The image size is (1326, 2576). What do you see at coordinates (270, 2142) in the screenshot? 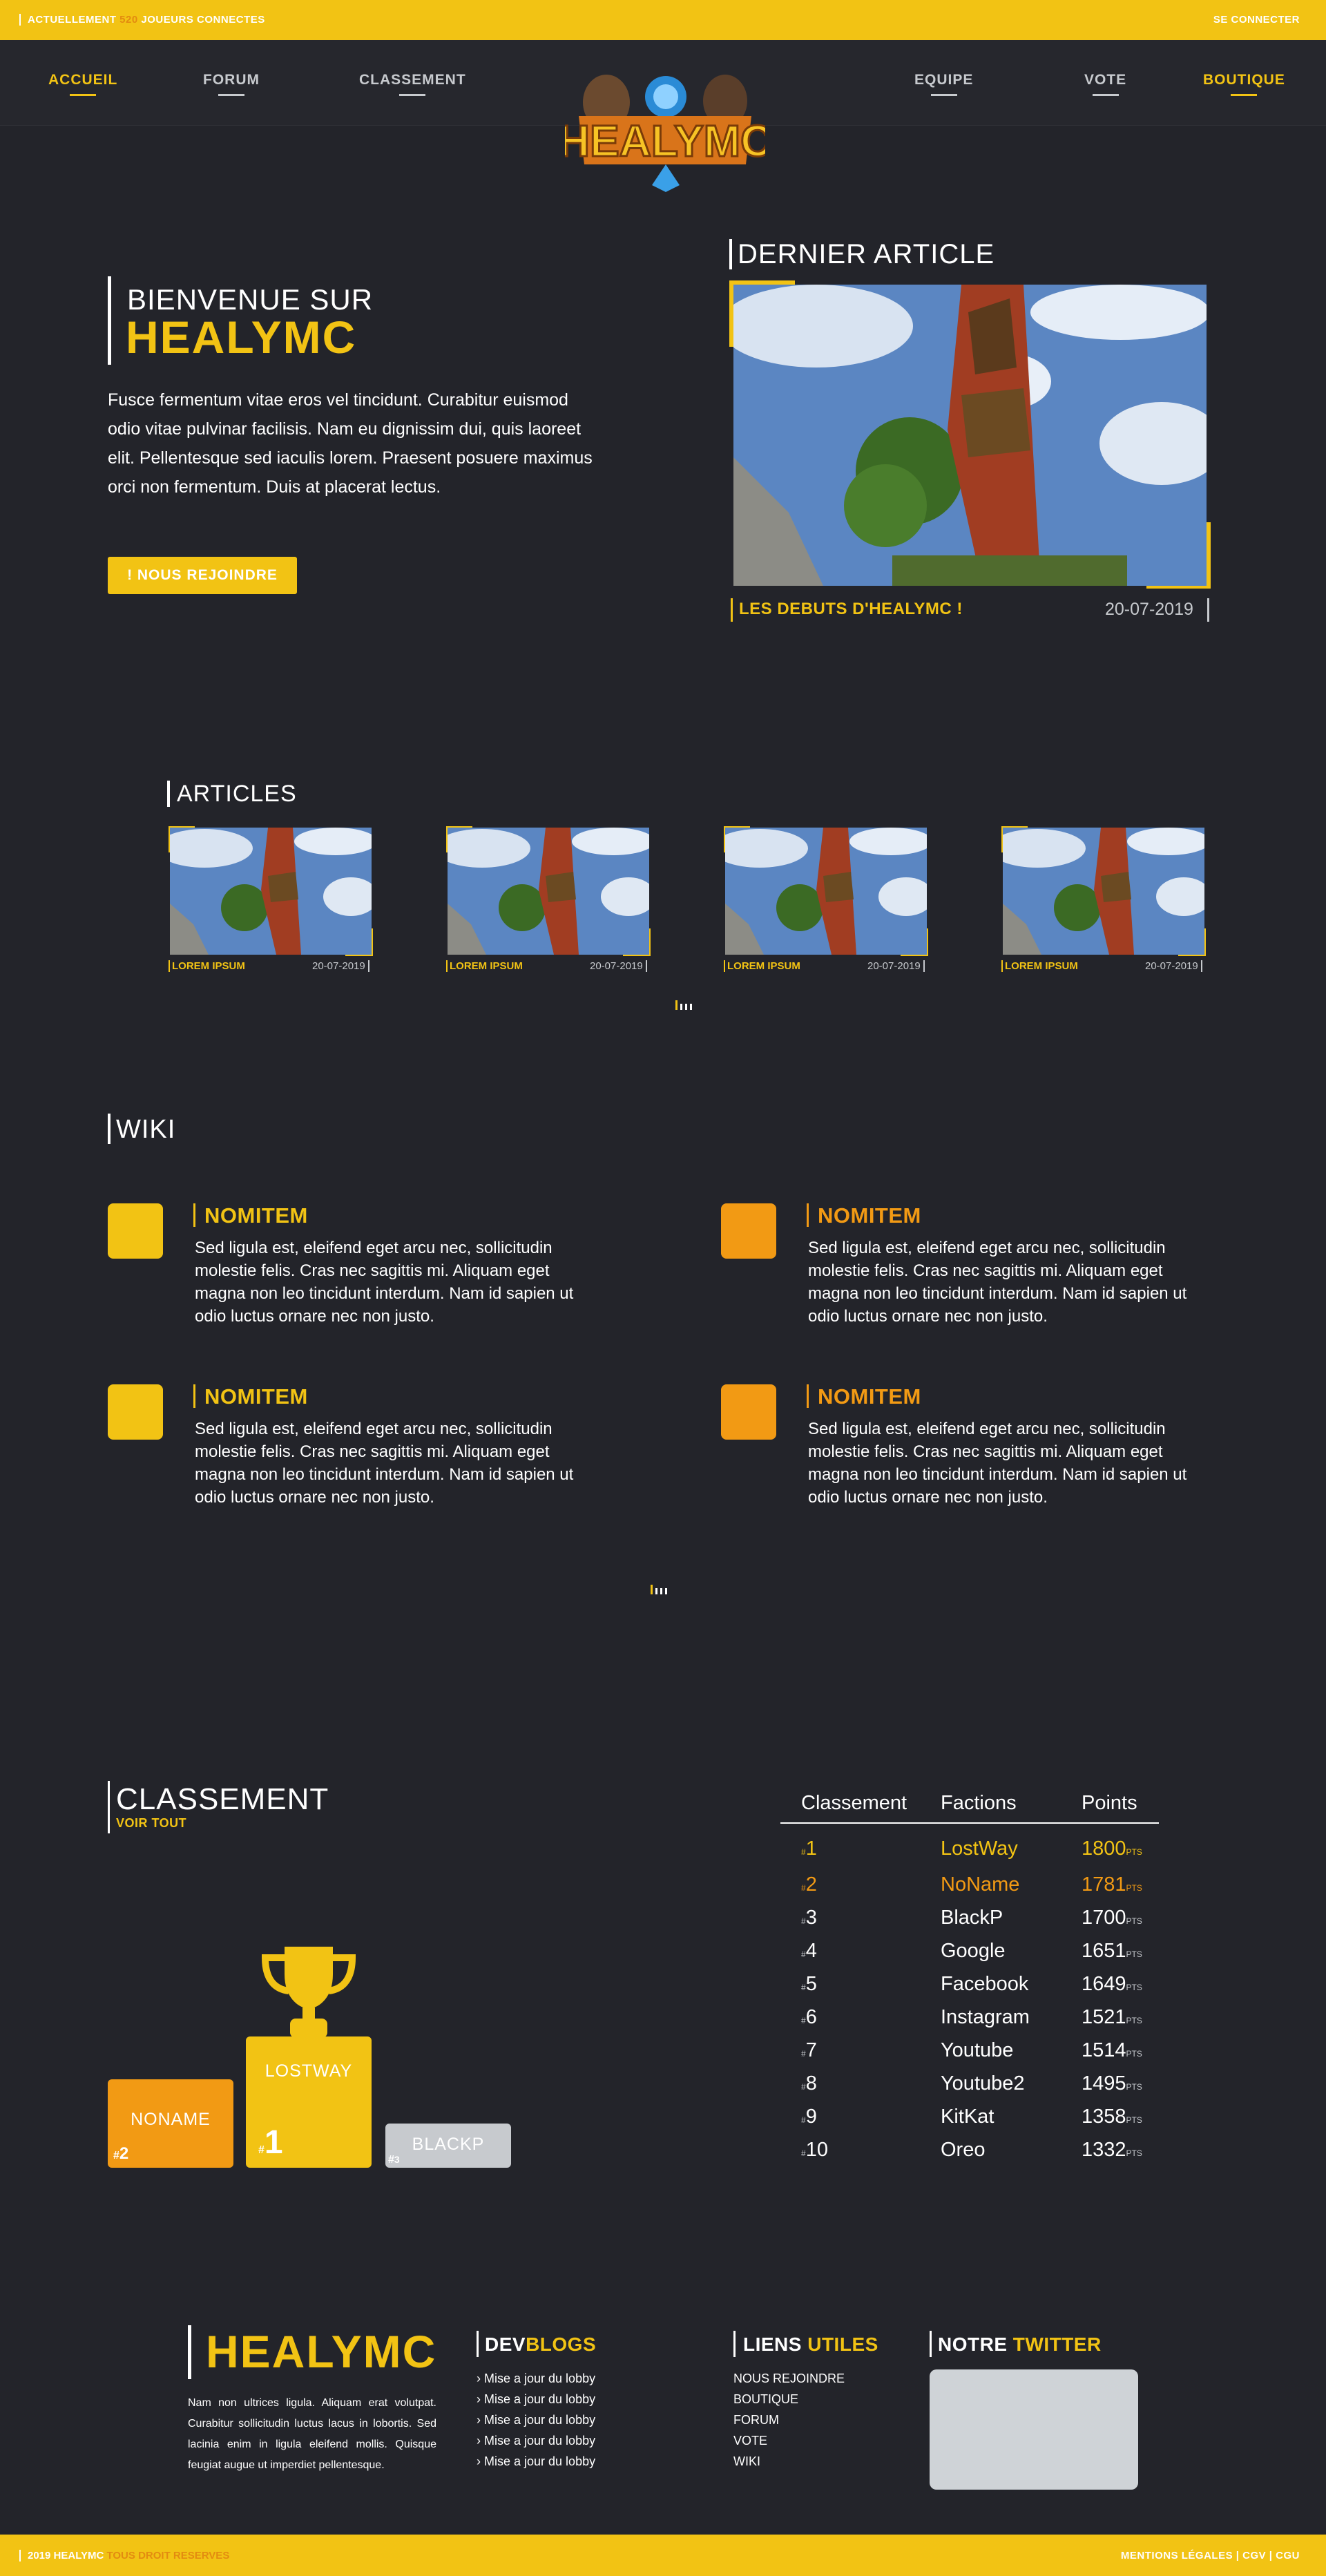
I see `podium-first-rank: #1` at bounding box center [270, 2142].